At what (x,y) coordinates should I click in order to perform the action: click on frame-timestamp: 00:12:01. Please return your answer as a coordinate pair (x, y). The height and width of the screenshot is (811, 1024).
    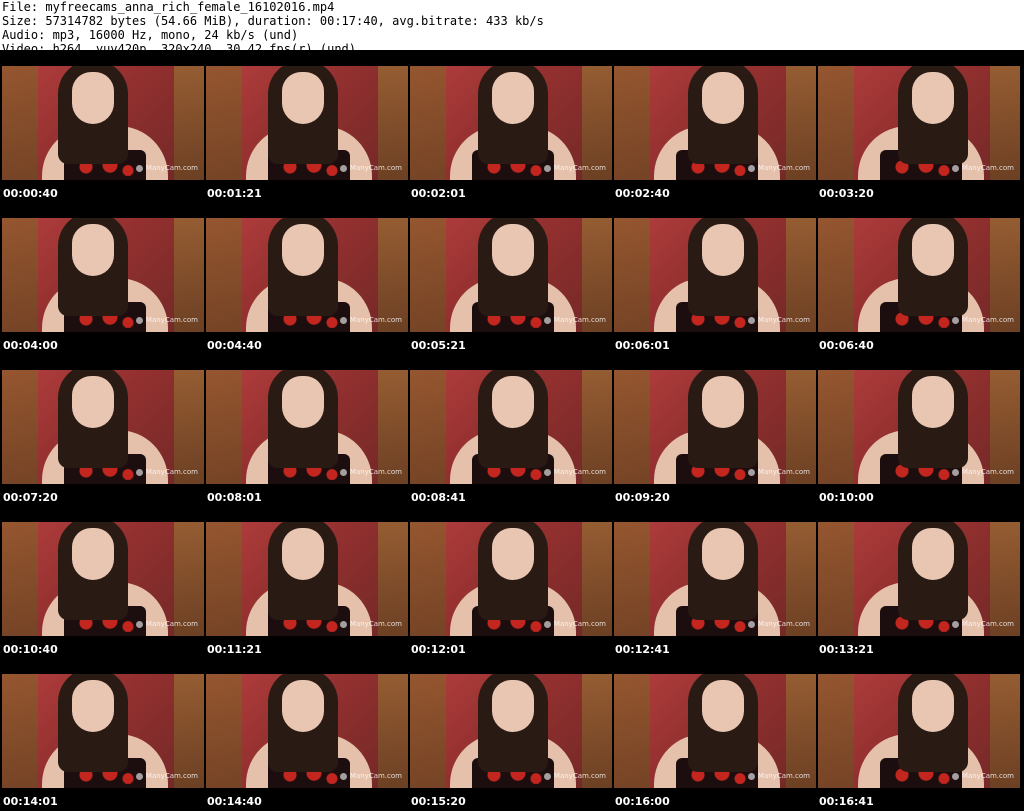
    Looking at the image, I should click on (438, 649).